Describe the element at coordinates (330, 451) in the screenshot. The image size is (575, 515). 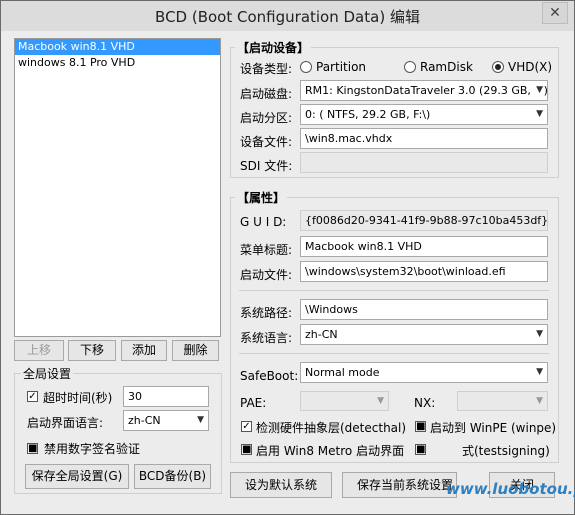
I see `metro-label: 启用 Win8 Metro 启动界面` at that location.